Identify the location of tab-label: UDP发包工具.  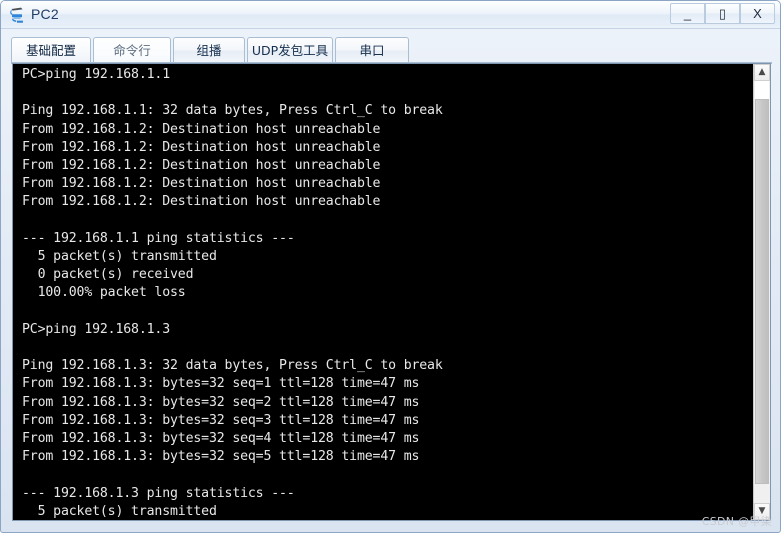
(290, 50).